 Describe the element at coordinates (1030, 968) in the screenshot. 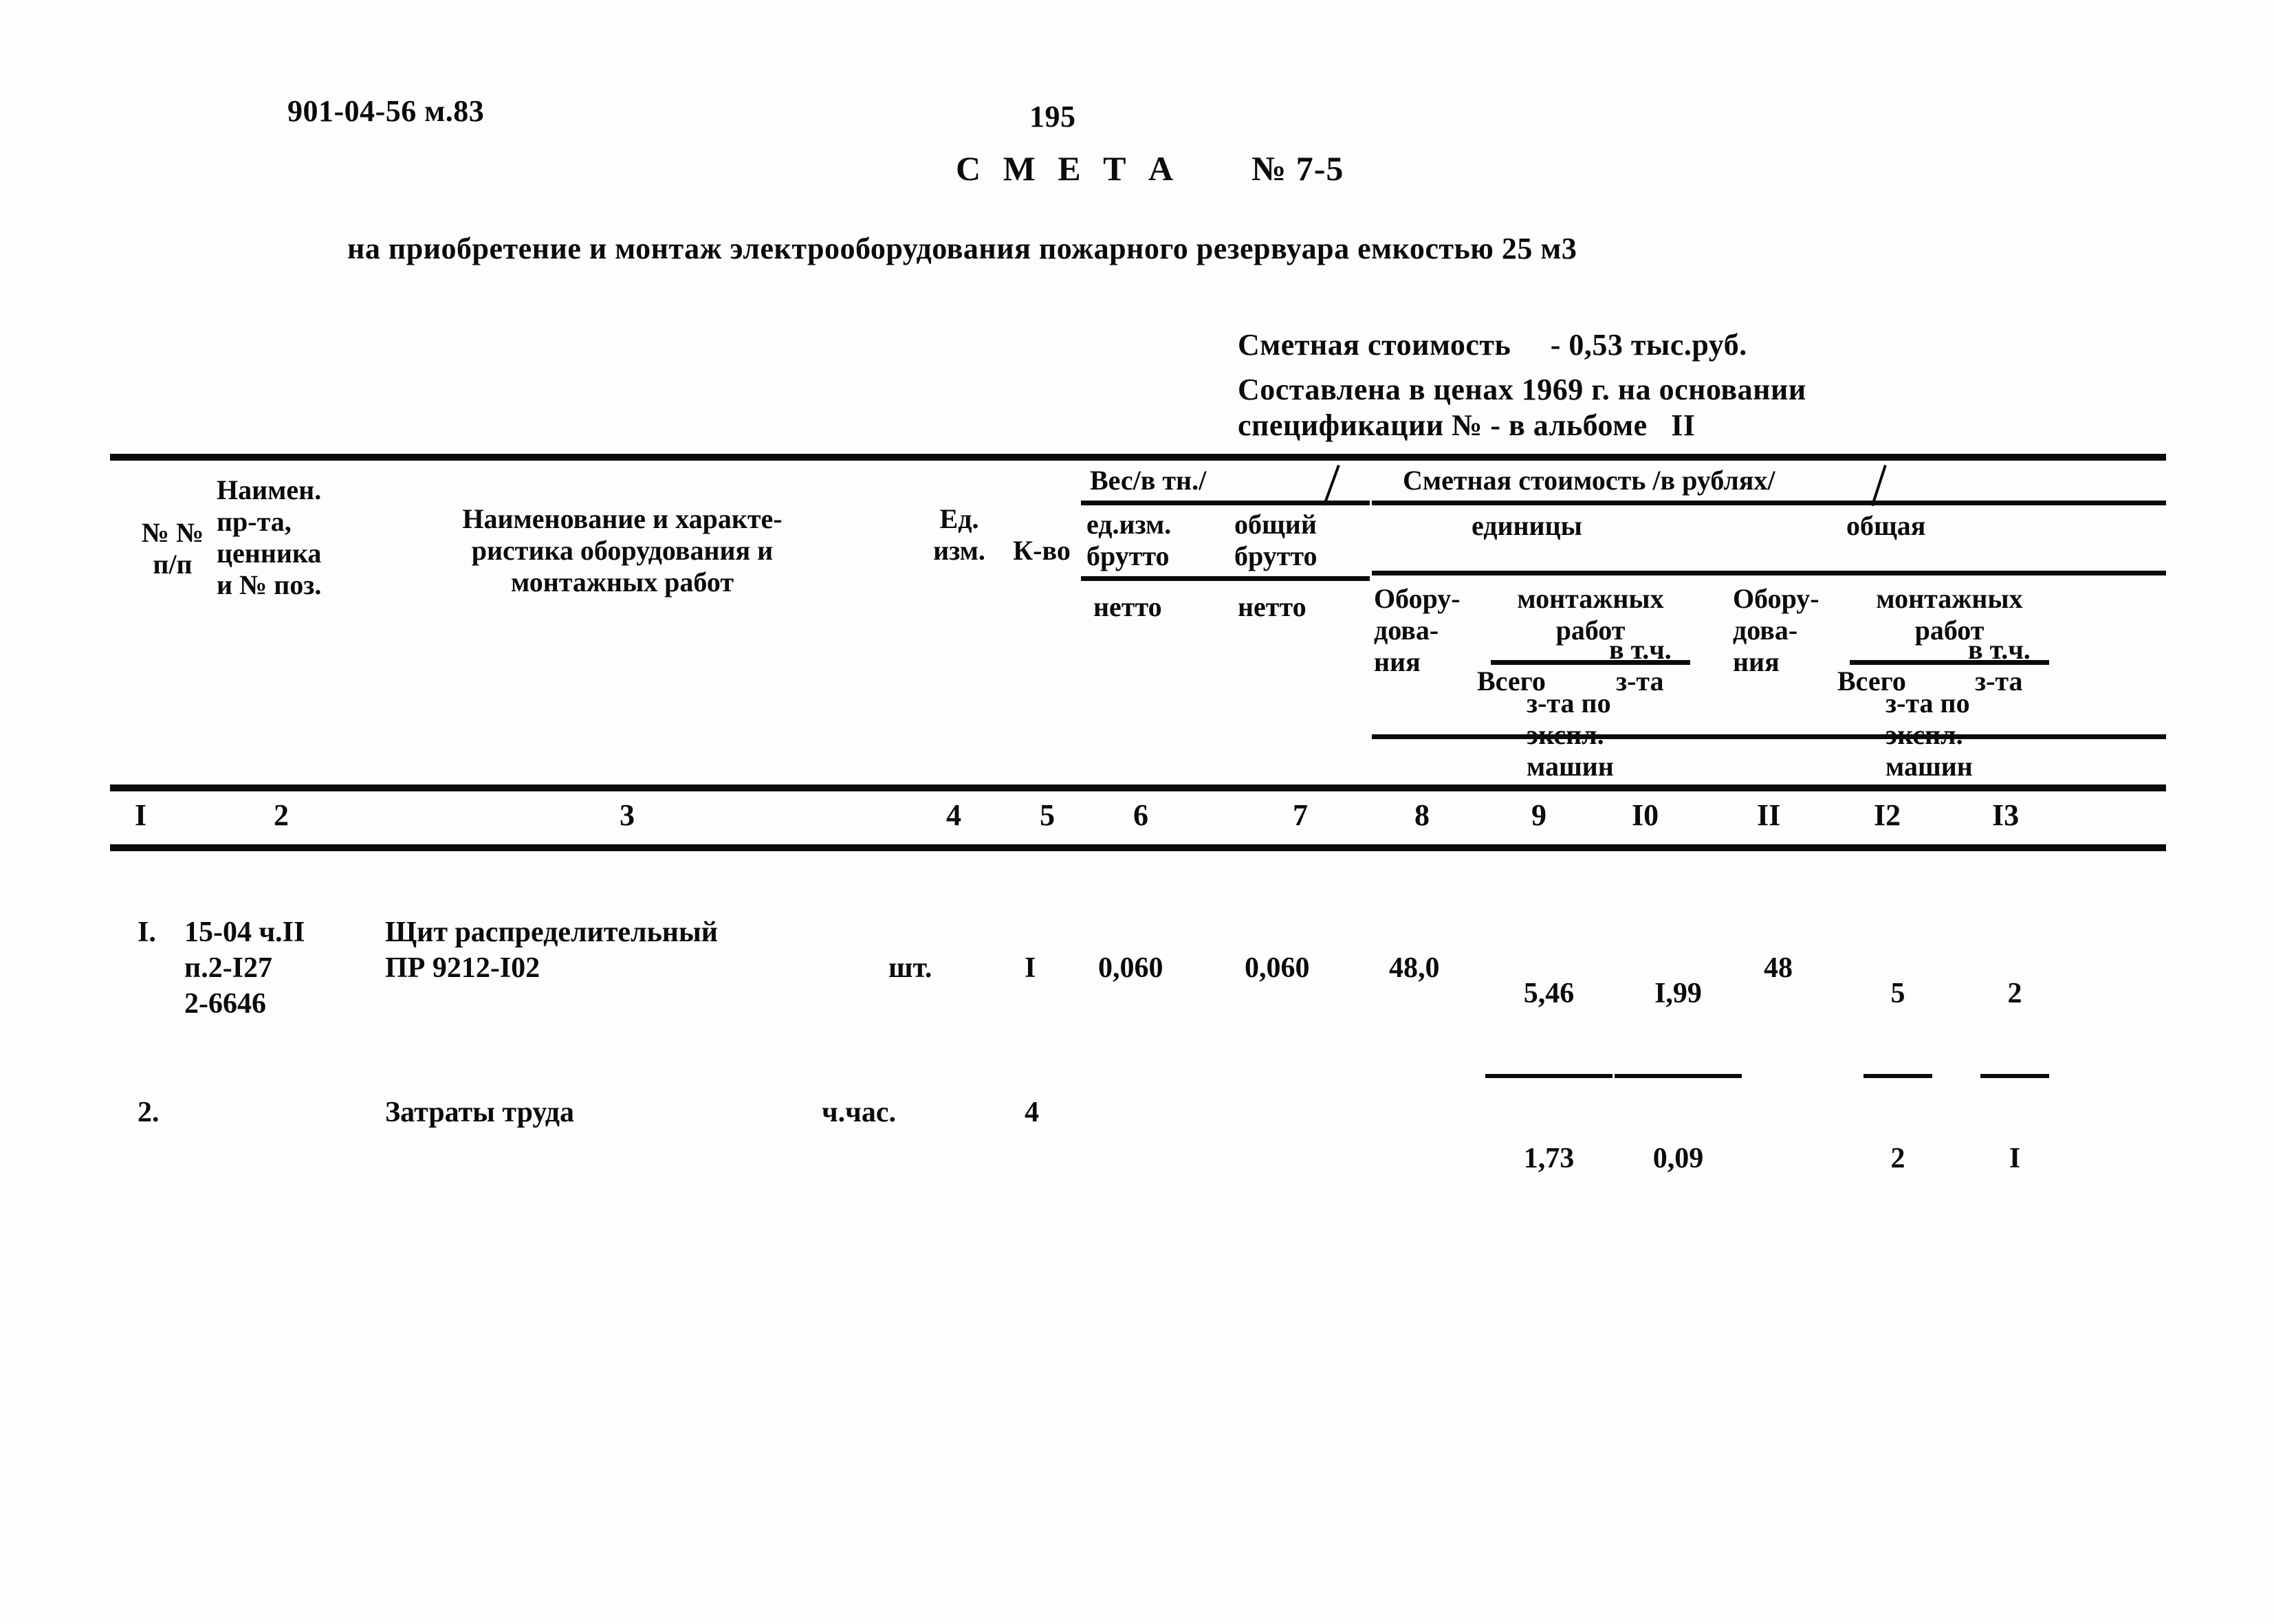

I see `row-1-qty: I` at that location.